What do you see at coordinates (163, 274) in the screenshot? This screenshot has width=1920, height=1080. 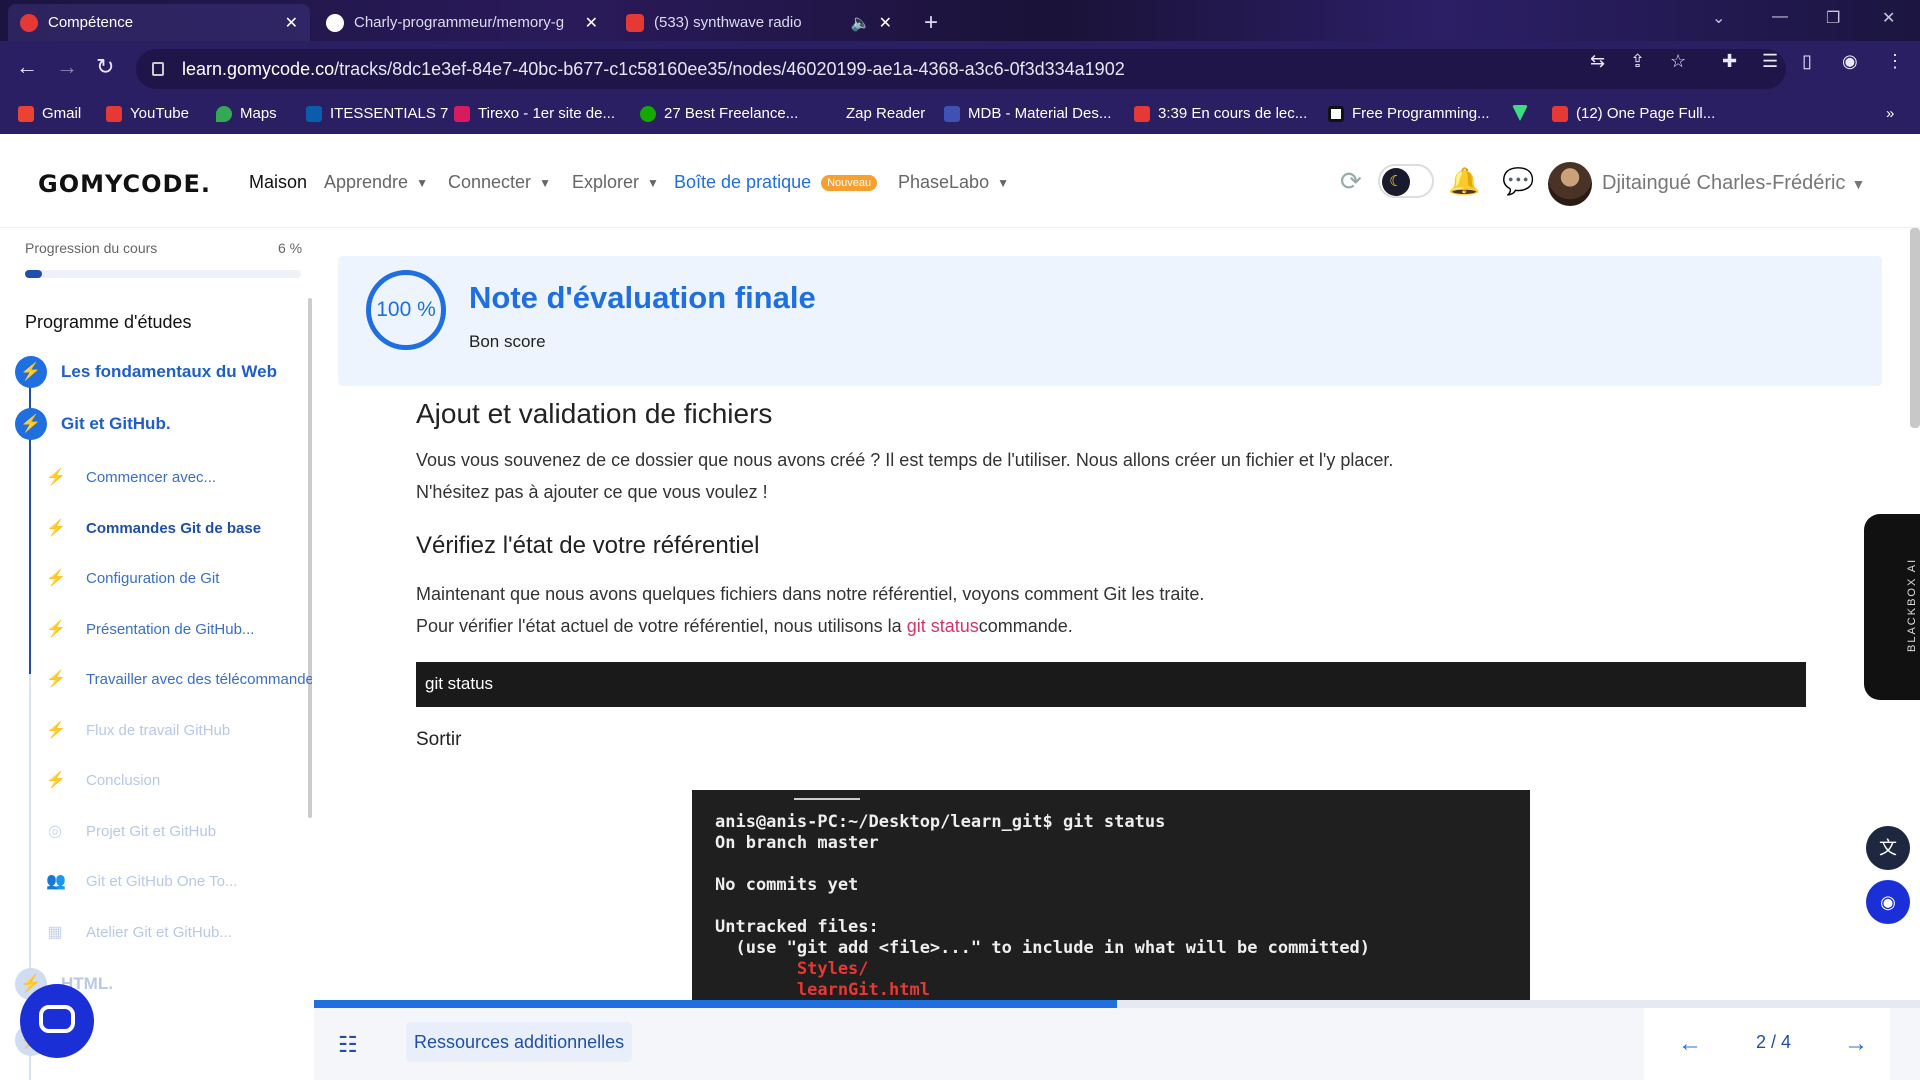 I see `course-progress-bar` at bounding box center [163, 274].